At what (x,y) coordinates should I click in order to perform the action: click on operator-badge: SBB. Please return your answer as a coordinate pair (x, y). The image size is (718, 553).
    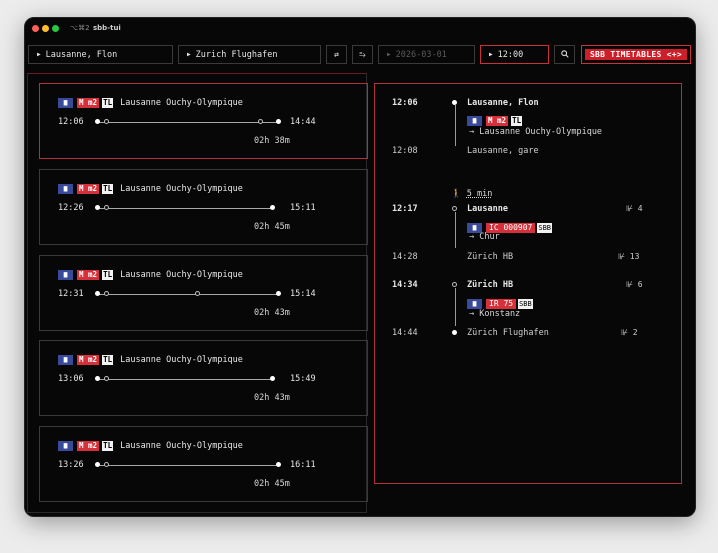
    Looking at the image, I should click on (545, 228).